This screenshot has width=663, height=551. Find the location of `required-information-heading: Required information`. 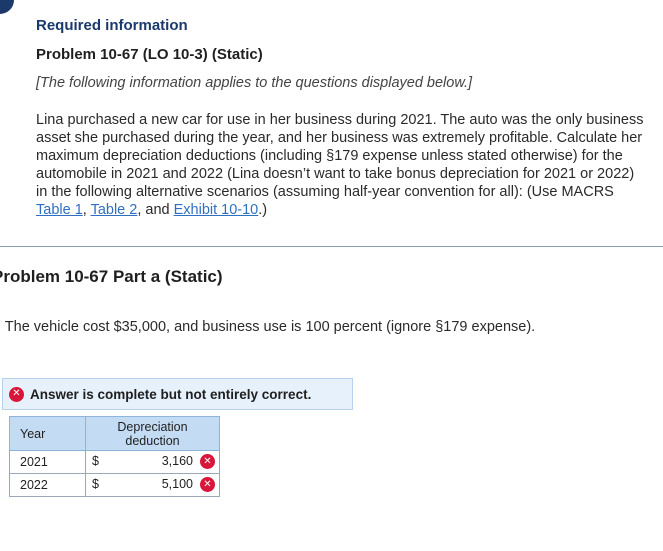

required-information-heading: Required information is located at coordinates (112, 25).